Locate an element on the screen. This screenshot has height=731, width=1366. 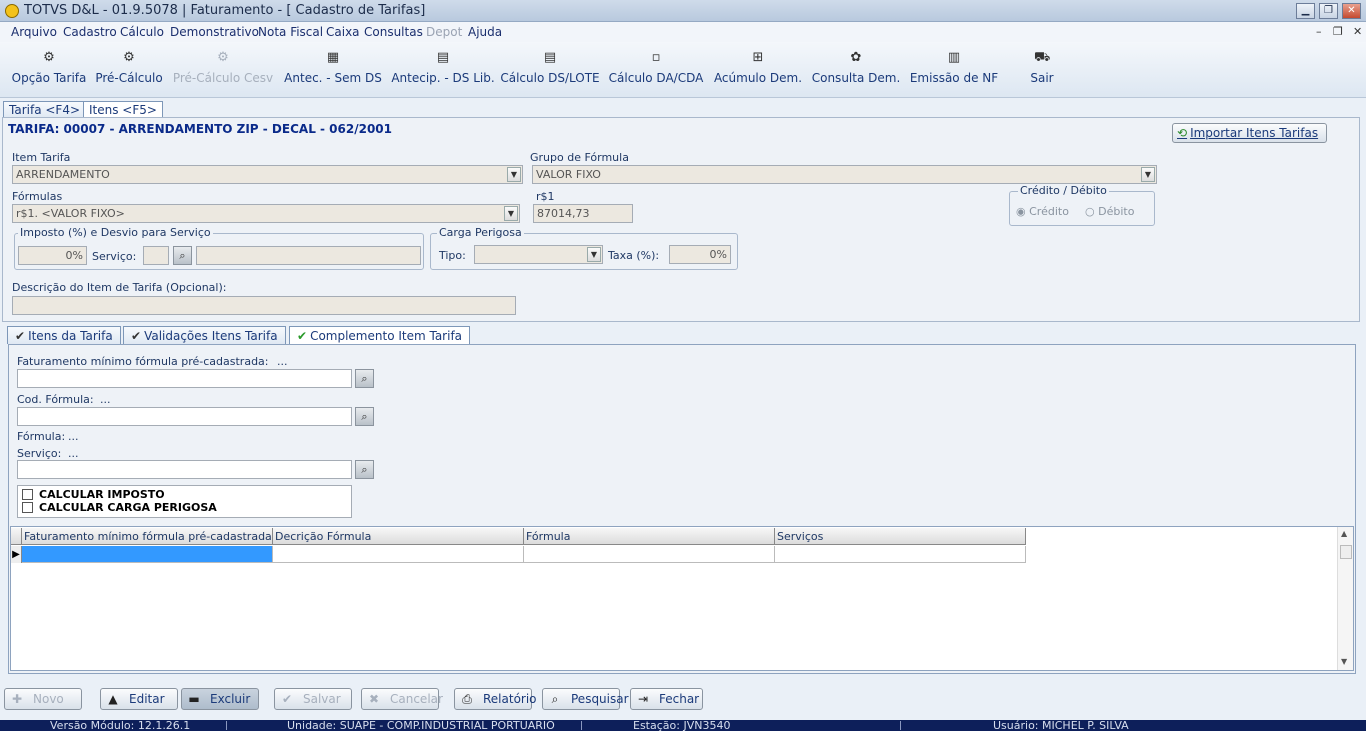
status-usuario: Usuário: MICHEL P. SILVA is located at coordinates (1061, 725).